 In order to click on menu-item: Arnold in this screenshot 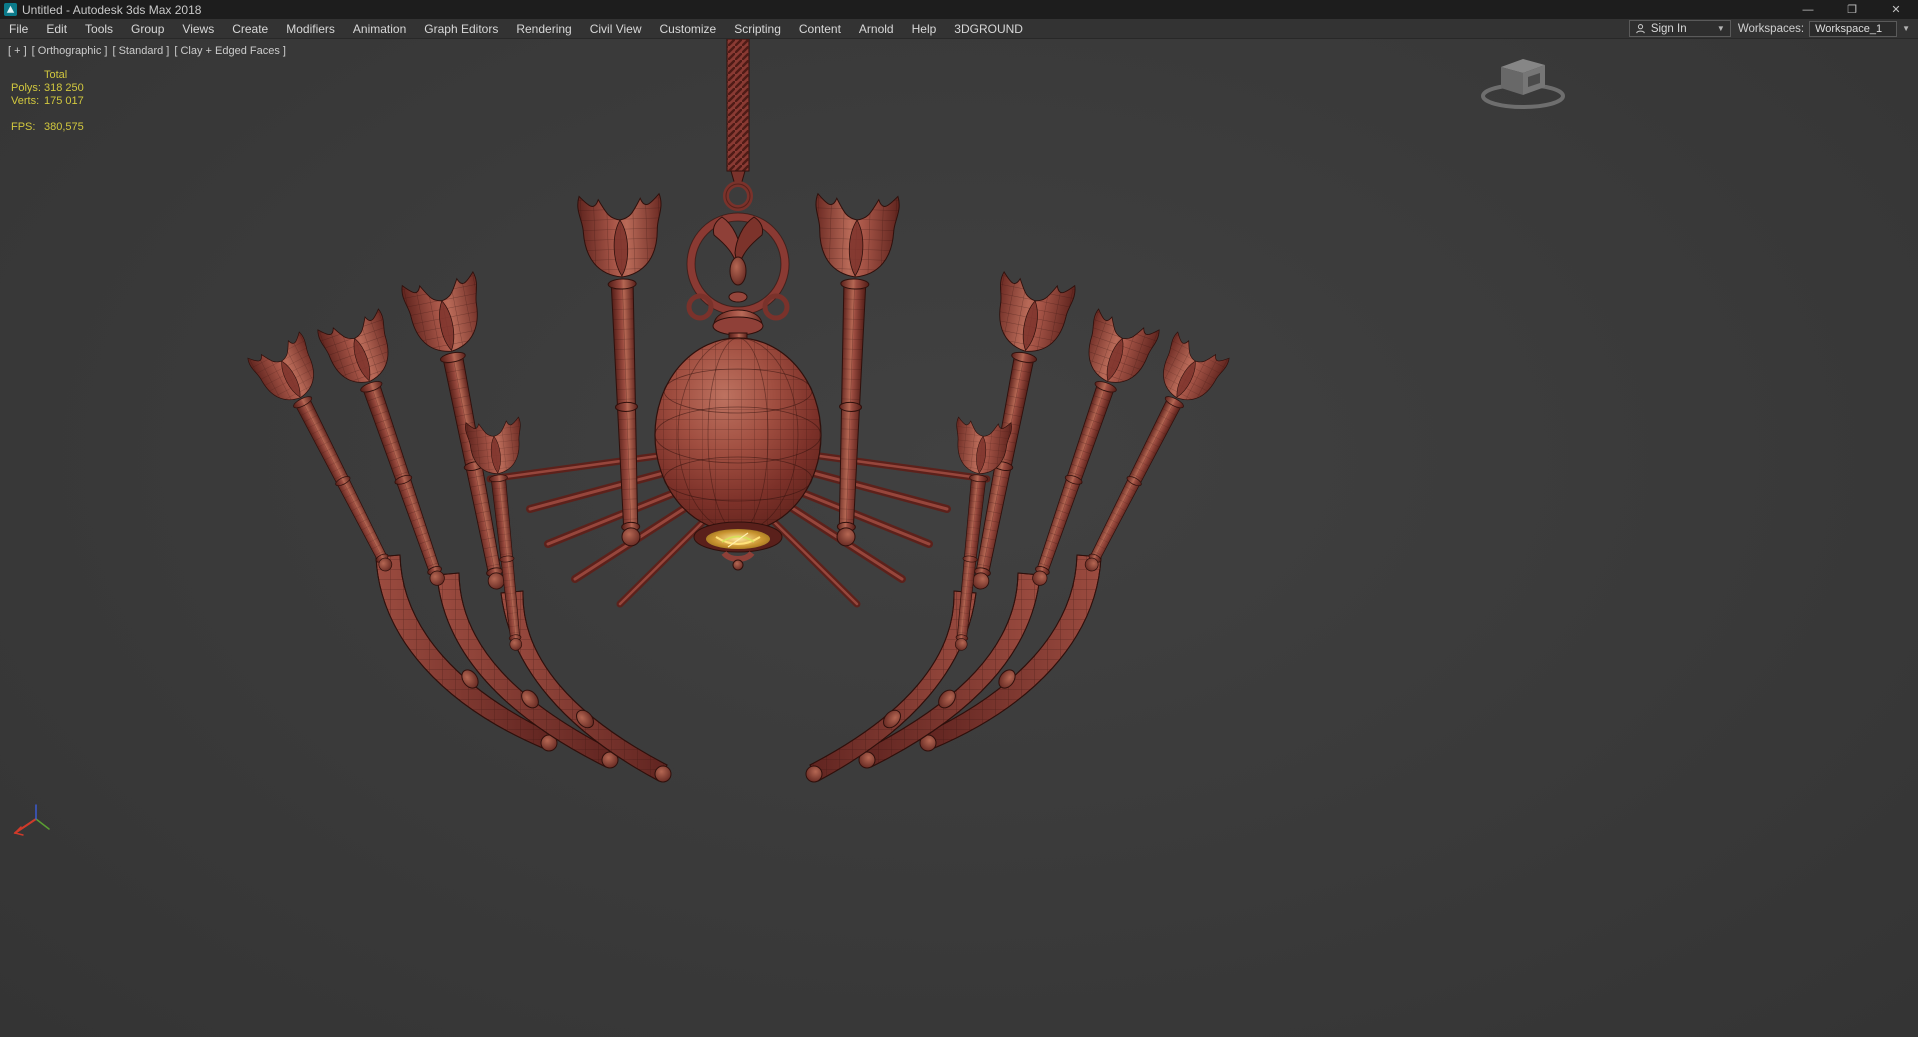, I will do `click(876, 28)`.